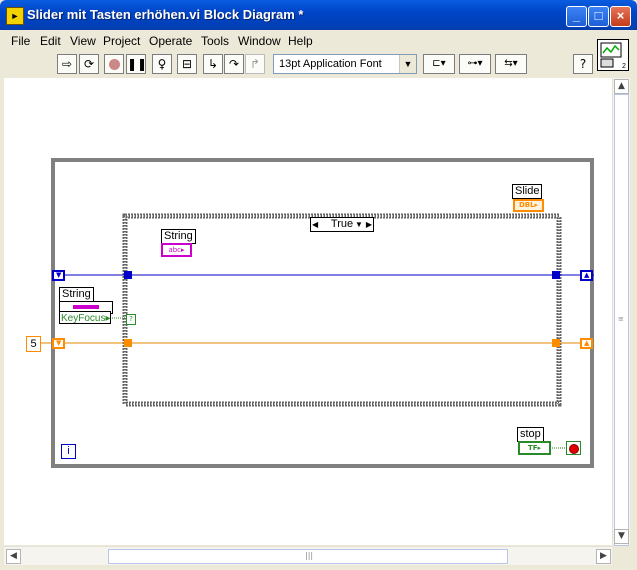 The height and width of the screenshot is (570, 637). Describe the element at coordinates (598, 16) in the screenshot. I see `maximize-button: □` at that location.